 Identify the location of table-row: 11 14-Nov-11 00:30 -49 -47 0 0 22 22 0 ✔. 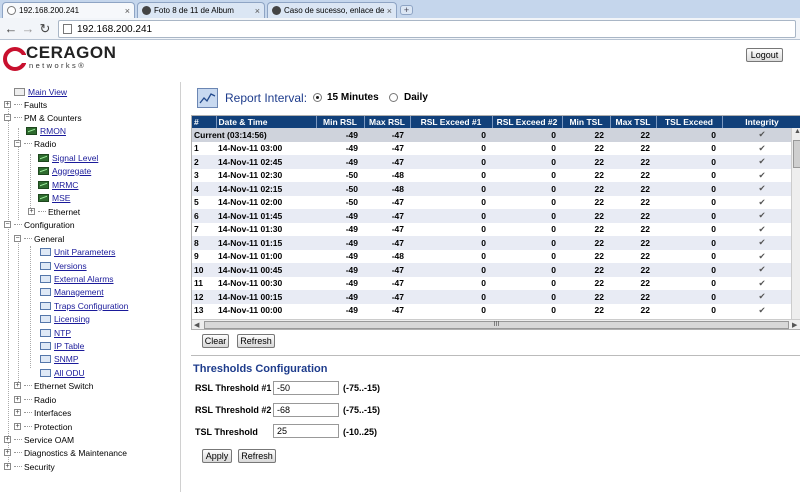
(496, 284).